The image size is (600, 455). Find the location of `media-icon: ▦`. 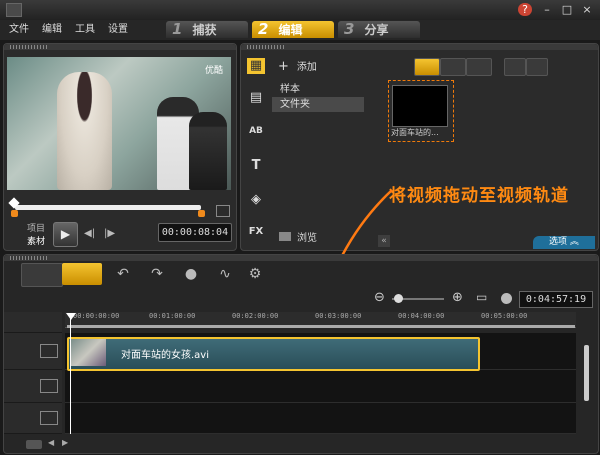

media-icon: ▦ is located at coordinates (256, 66).